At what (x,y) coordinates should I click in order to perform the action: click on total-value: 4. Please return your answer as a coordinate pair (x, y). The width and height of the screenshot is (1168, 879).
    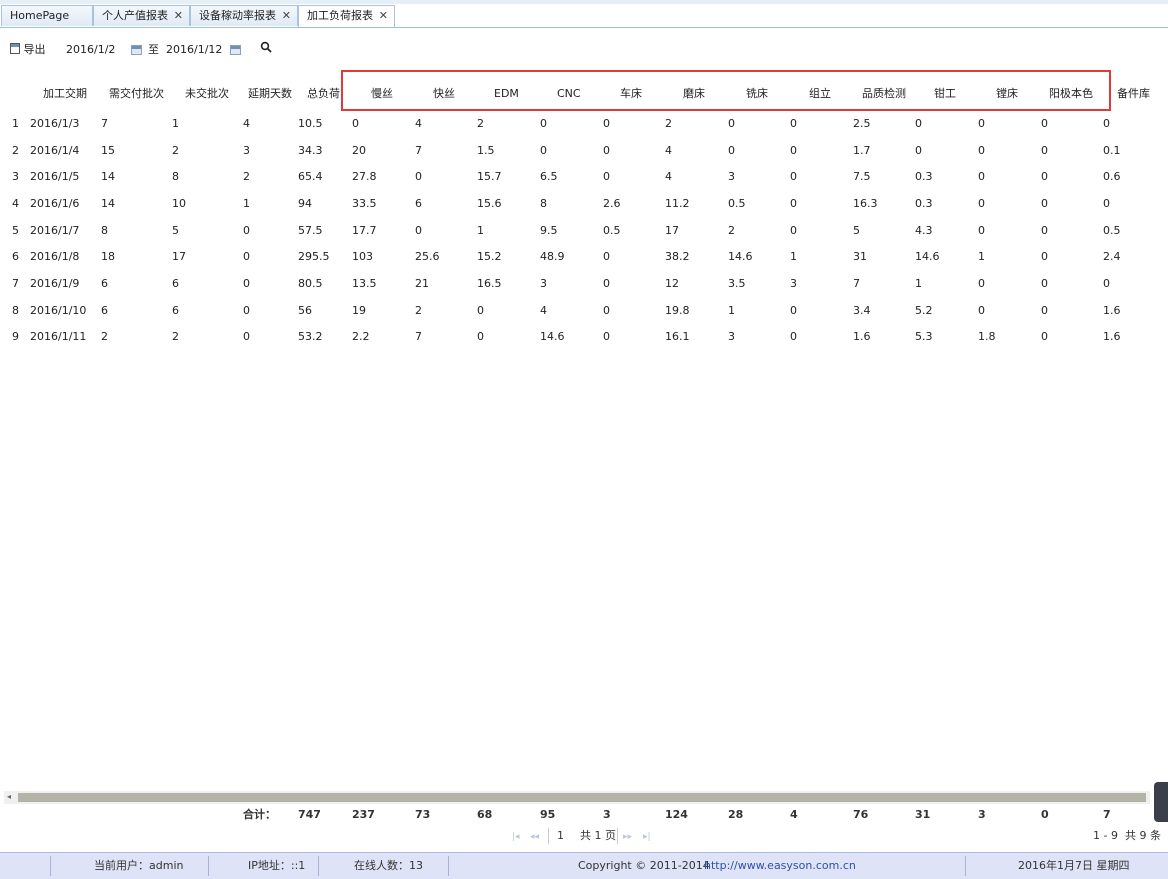
    Looking at the image, I should click on (794, 814).